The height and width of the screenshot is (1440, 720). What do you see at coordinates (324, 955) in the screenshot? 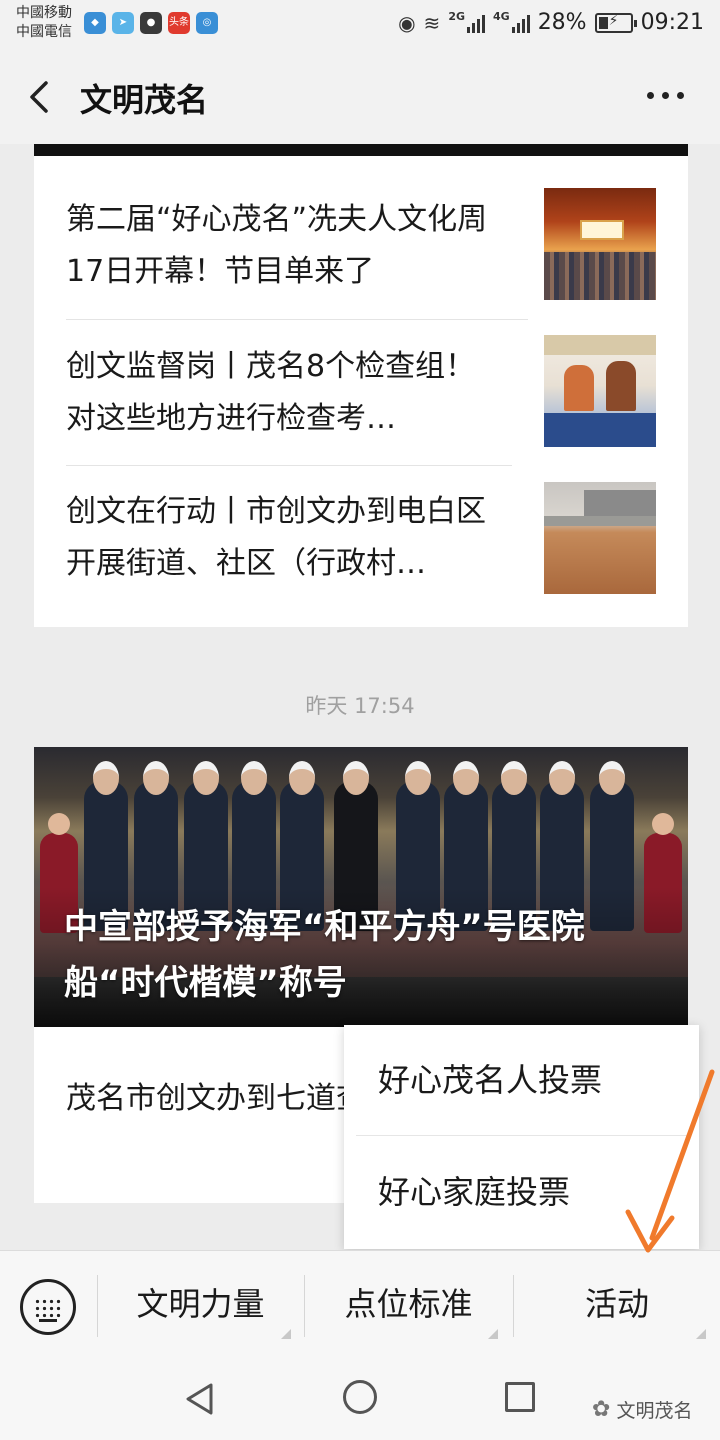
I see `cover-caption: 中宣部授予海军“和平方舟”号医院船“时代楷模”称号` at bounding box center [324, 955].